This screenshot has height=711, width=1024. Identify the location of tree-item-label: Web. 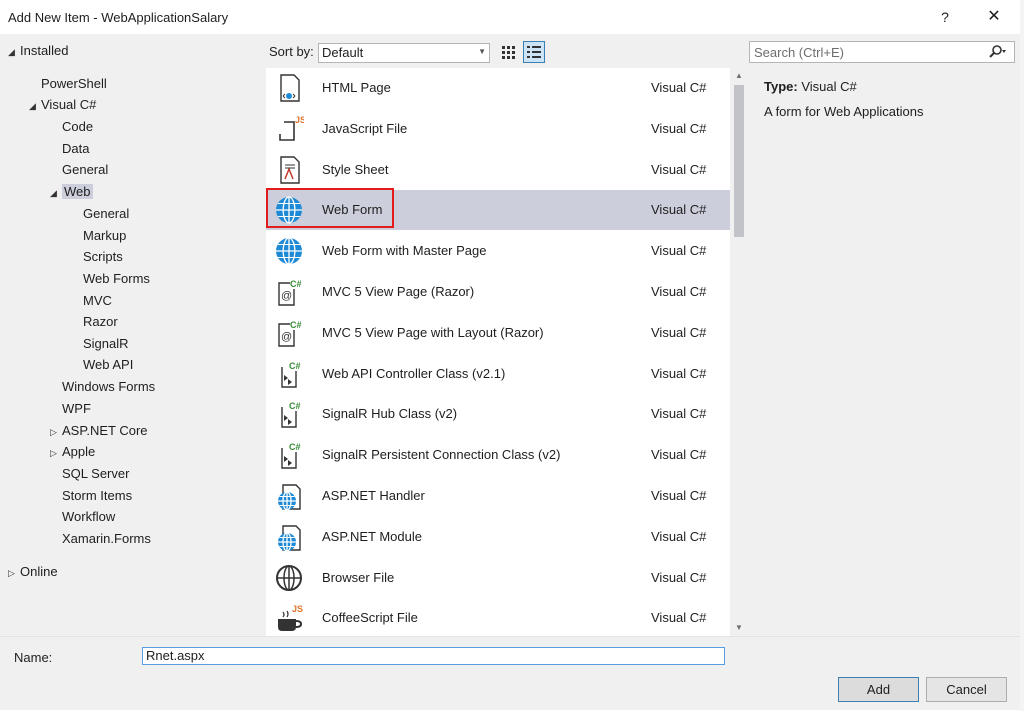
(77, 191).